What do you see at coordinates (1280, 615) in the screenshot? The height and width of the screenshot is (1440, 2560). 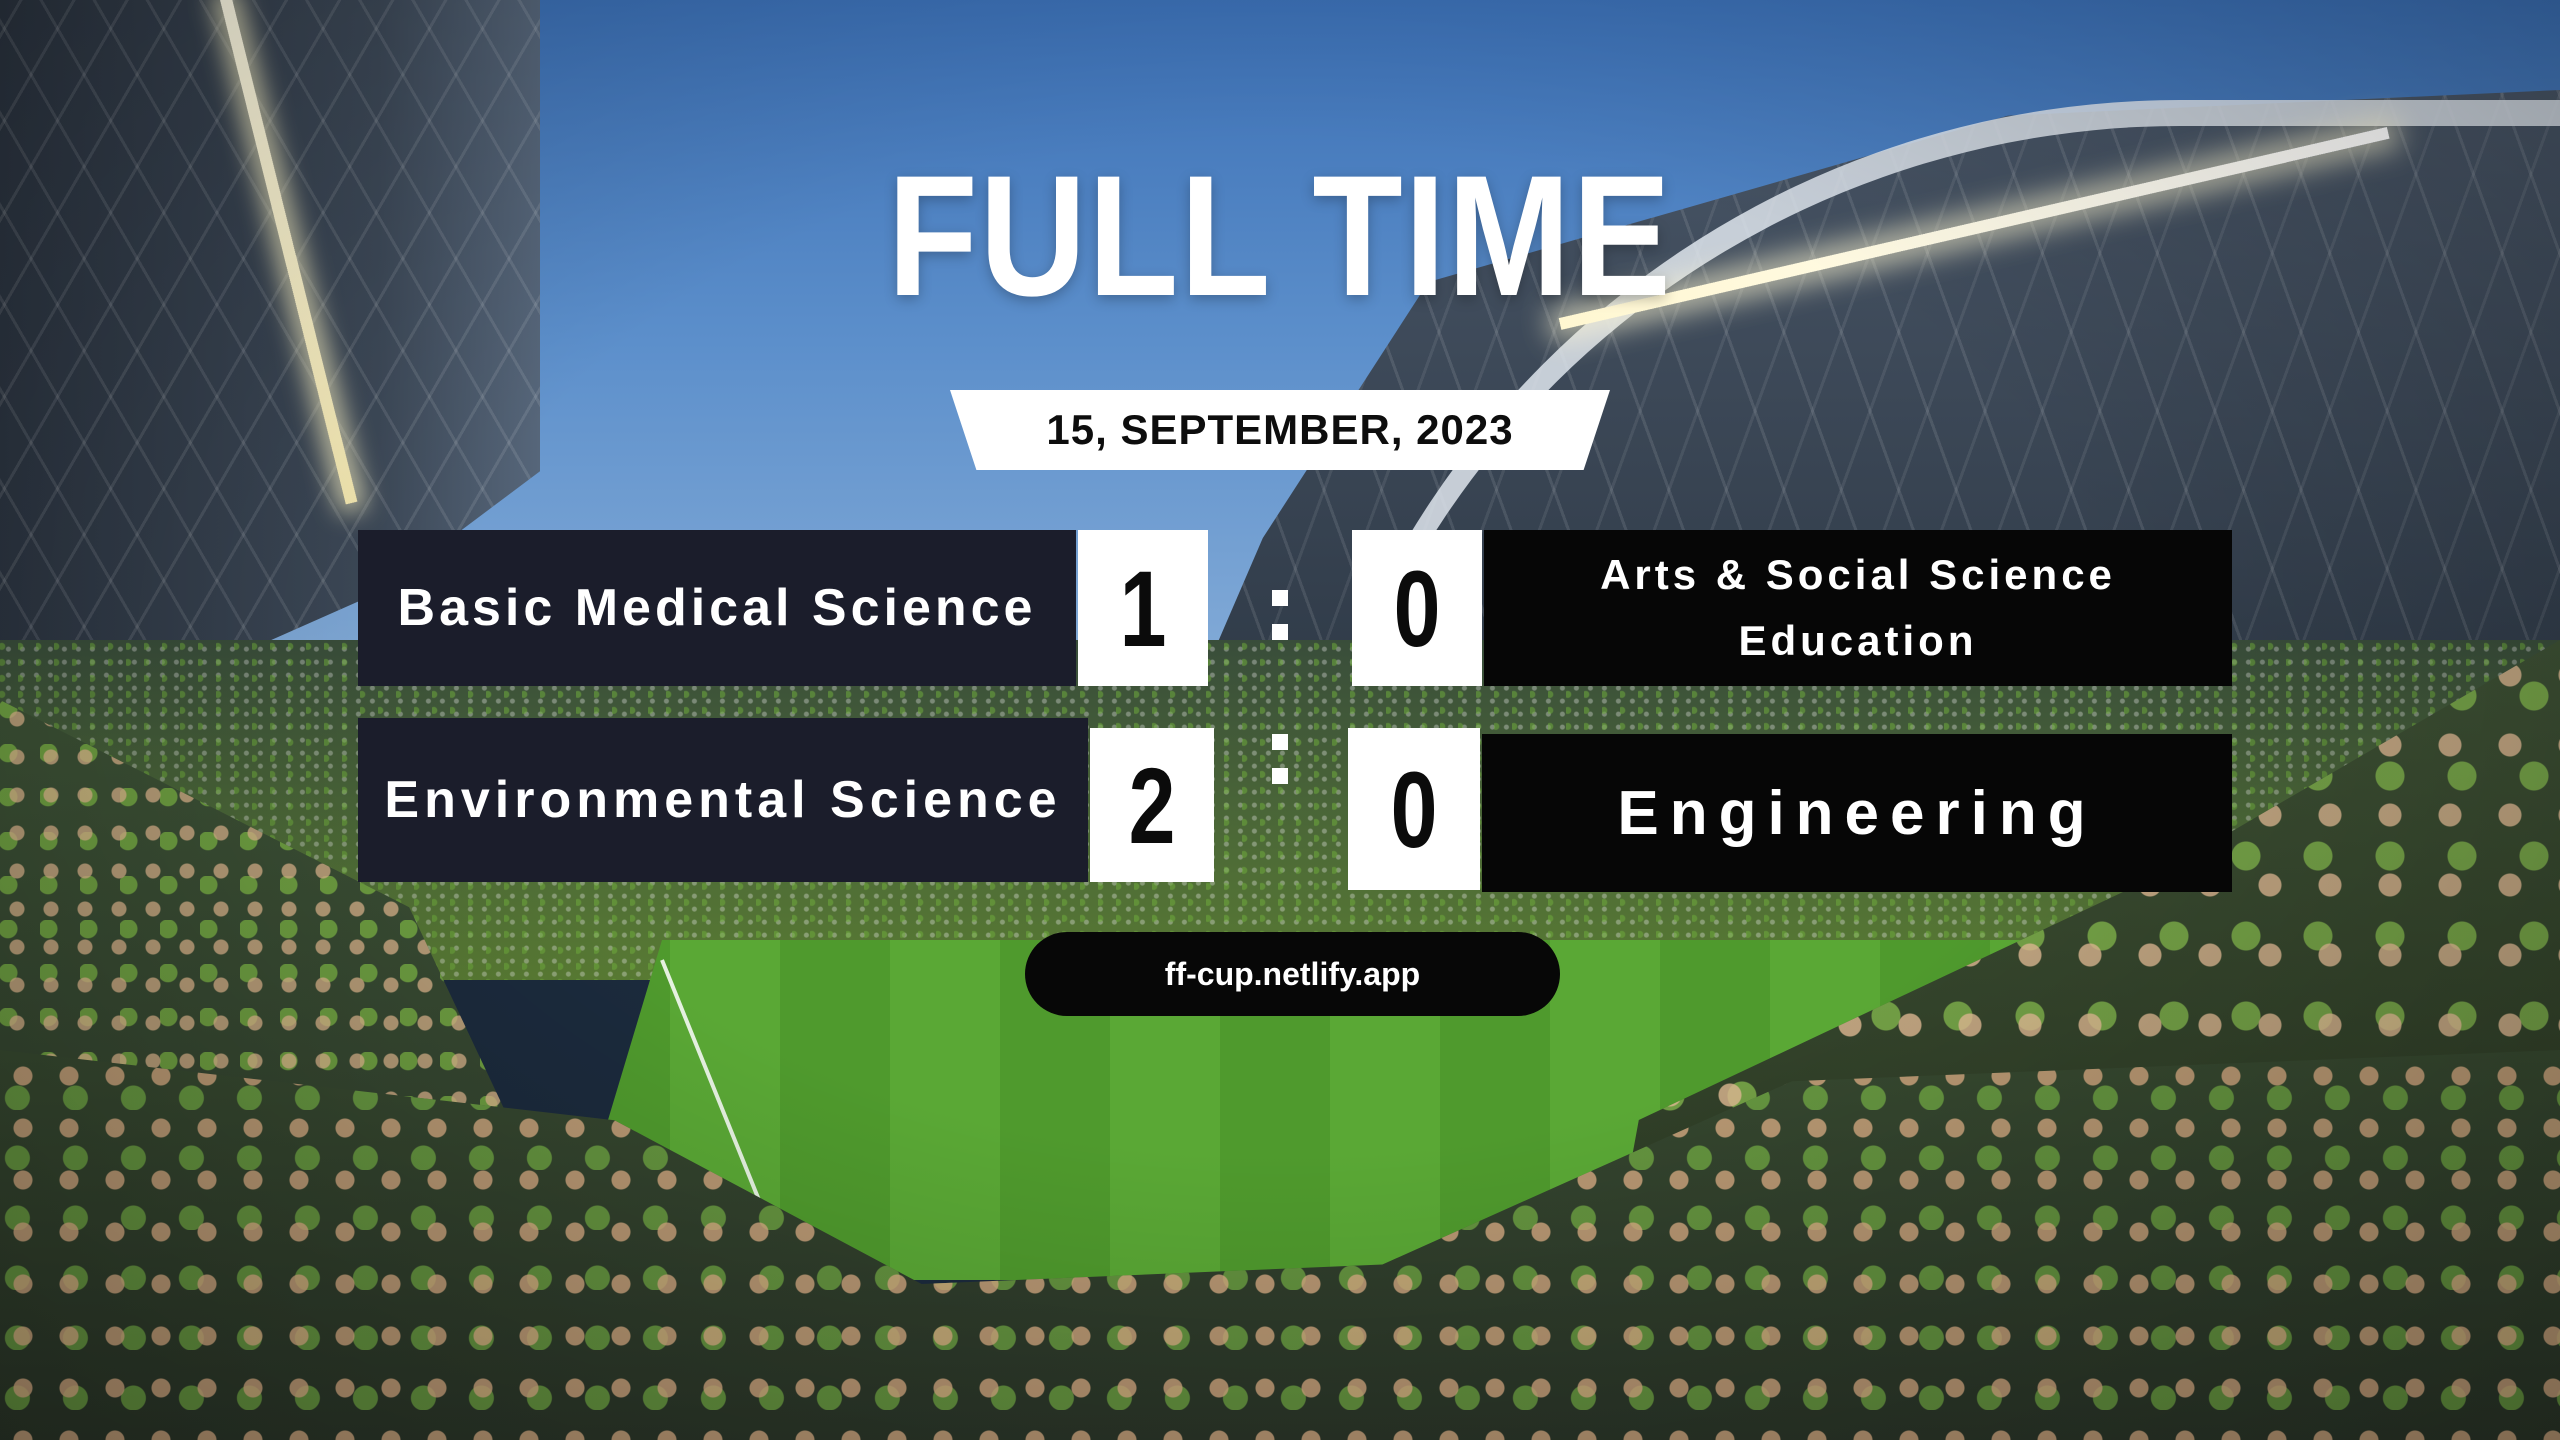 I see `match-1-score-separator` at bounding box center [1280, 615].